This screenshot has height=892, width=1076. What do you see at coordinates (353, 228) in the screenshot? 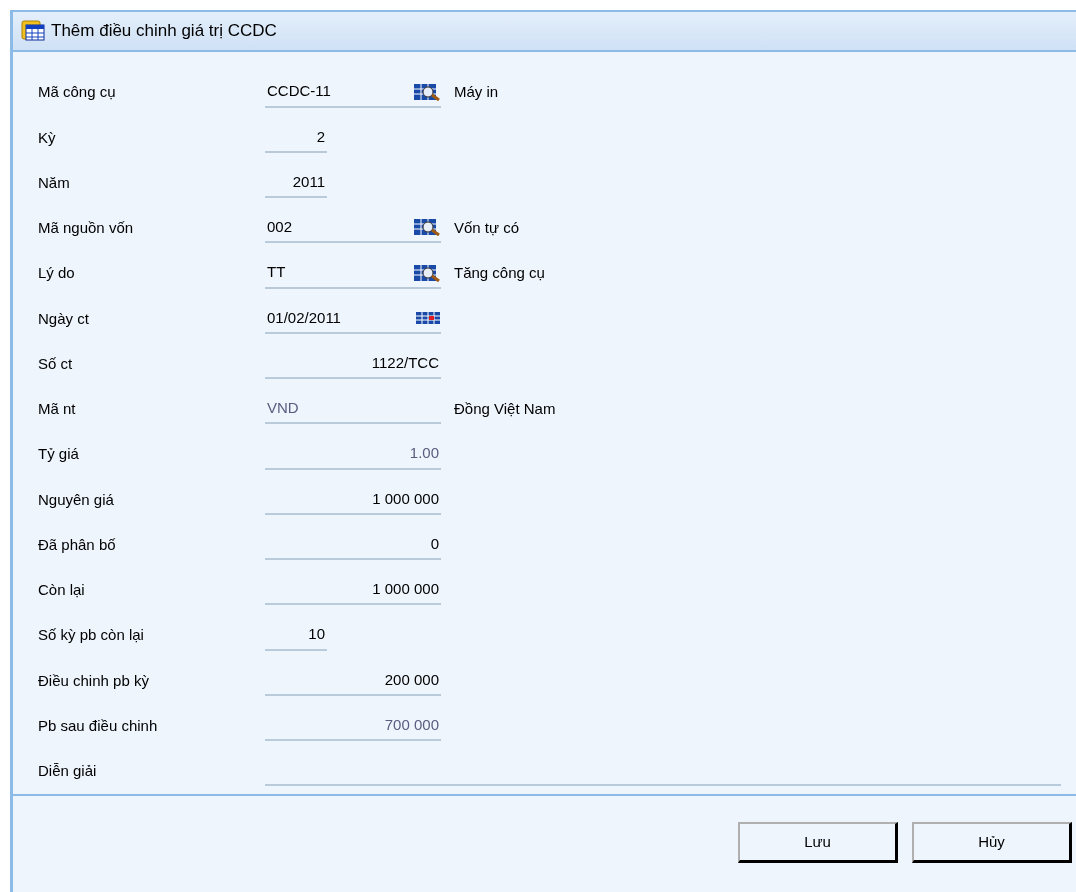
I see `input-field: 002` at bounding box center [353, 228].